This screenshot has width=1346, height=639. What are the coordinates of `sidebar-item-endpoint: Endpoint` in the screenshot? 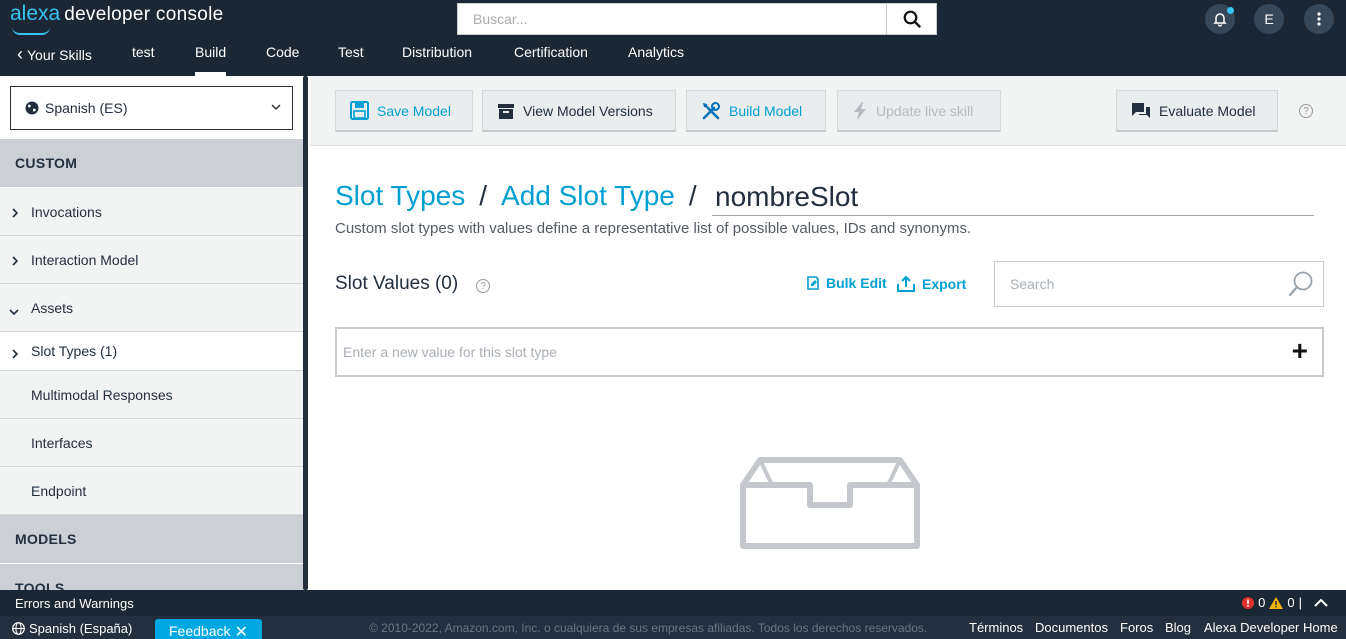 It's located at (151, 491).